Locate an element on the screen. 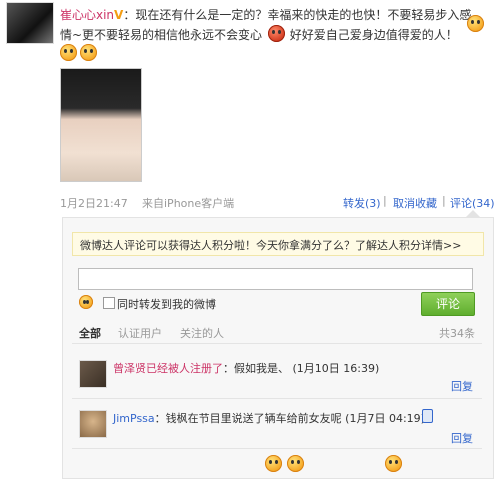 This screenshot has height=479, width=500. repost-checkbox is located at coordinates (109, 303).